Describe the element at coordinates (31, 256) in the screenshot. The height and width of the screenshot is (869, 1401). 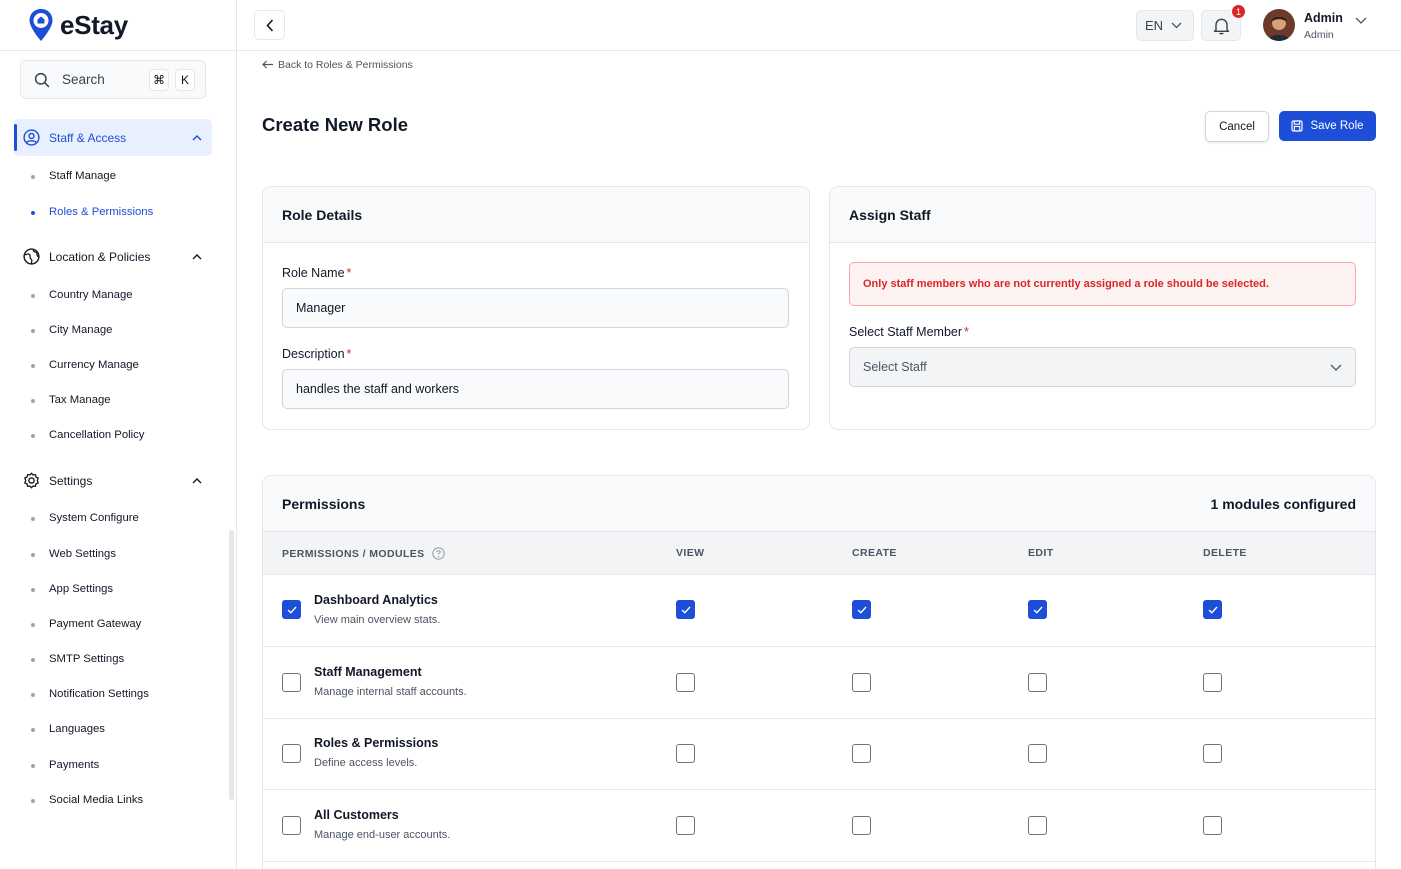
I see `globe-icon` at that location.